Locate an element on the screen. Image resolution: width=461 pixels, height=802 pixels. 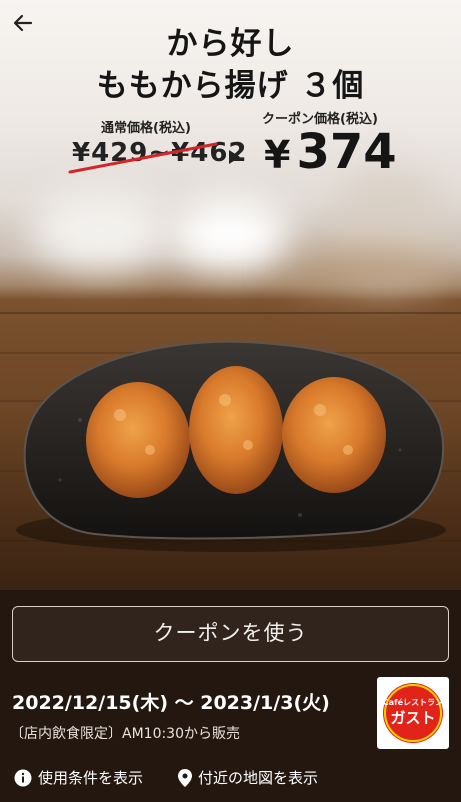
terms-link: 使用条件を表示 is located at coordinates (78, 777).